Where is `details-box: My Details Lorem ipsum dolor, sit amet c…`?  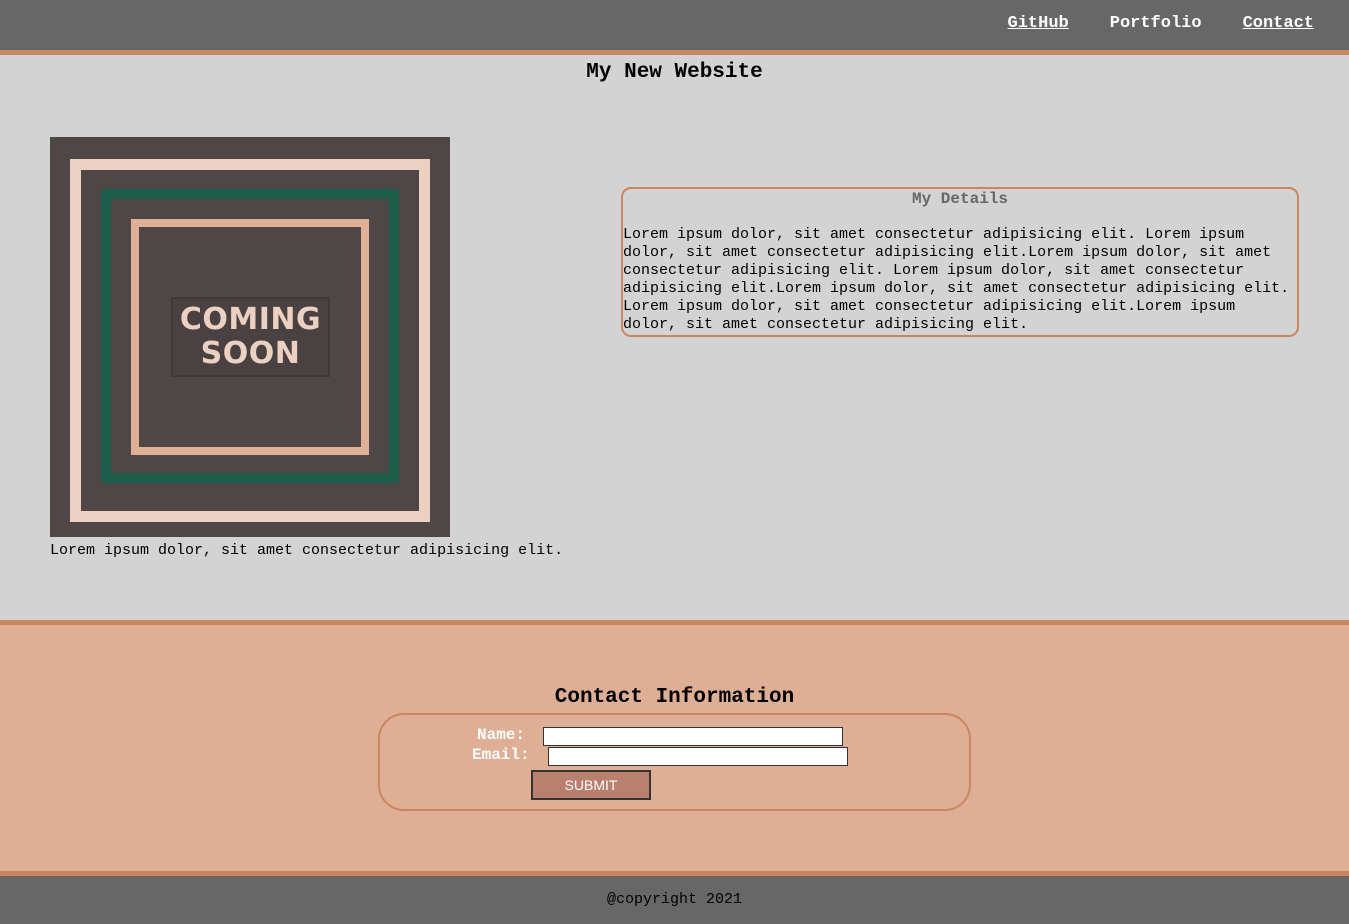
details-box: My Details Lorem ipsum dolor, sit amet c… is located at coordinates (960, 262).